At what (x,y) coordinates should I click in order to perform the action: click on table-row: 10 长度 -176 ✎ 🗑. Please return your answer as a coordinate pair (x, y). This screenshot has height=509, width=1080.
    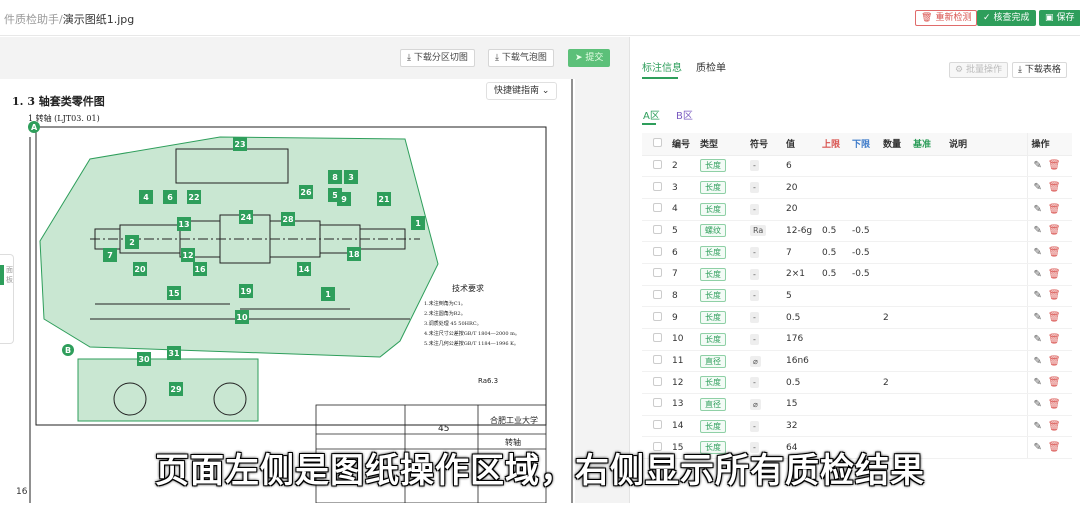
    Looking at the image, I should click on (857, 339).